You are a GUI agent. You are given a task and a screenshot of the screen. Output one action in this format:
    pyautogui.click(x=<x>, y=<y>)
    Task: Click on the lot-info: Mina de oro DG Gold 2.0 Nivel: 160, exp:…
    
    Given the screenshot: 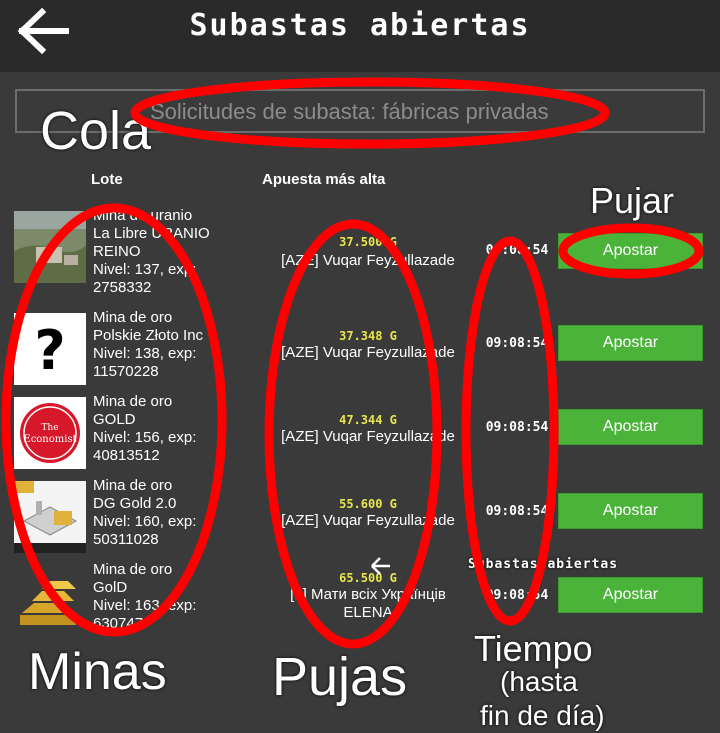 What is the action you would take?
    pyautogui.click(x=163, y=513)
    